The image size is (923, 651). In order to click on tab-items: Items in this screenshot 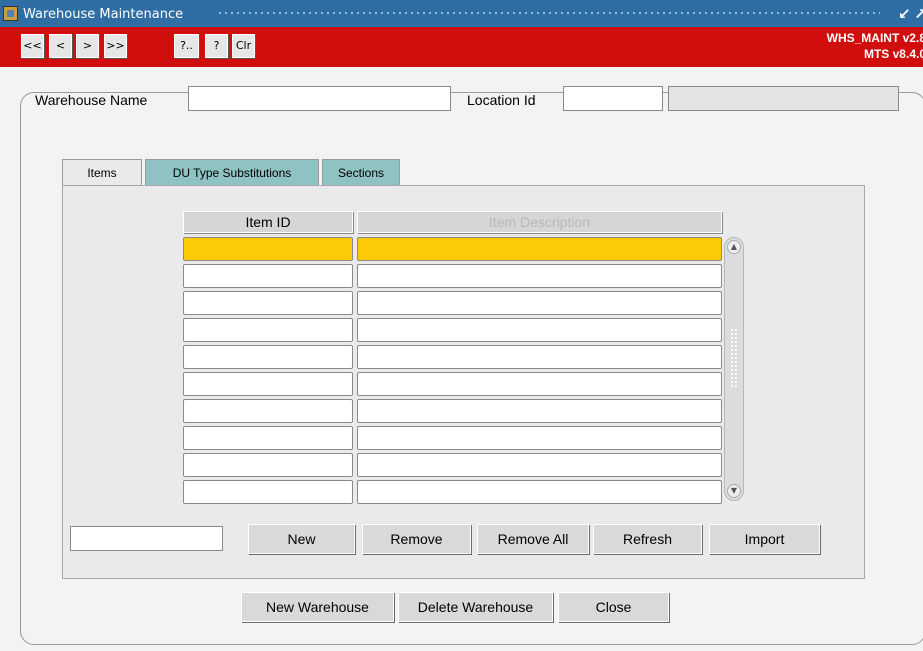, I will do `click(102, 172)`.